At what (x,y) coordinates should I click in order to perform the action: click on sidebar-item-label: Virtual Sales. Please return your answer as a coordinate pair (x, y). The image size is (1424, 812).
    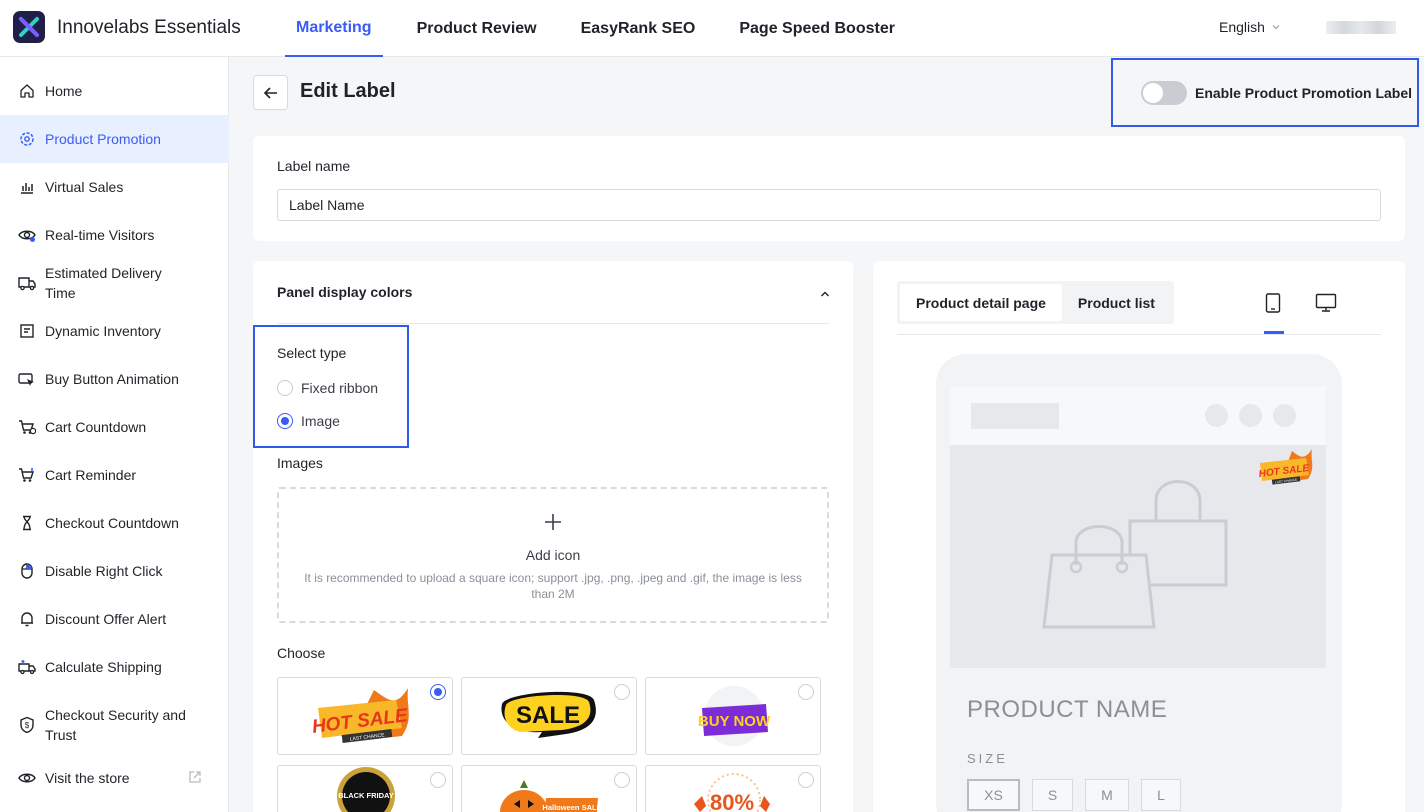
    Looking at the image, I should click on (84, 187).